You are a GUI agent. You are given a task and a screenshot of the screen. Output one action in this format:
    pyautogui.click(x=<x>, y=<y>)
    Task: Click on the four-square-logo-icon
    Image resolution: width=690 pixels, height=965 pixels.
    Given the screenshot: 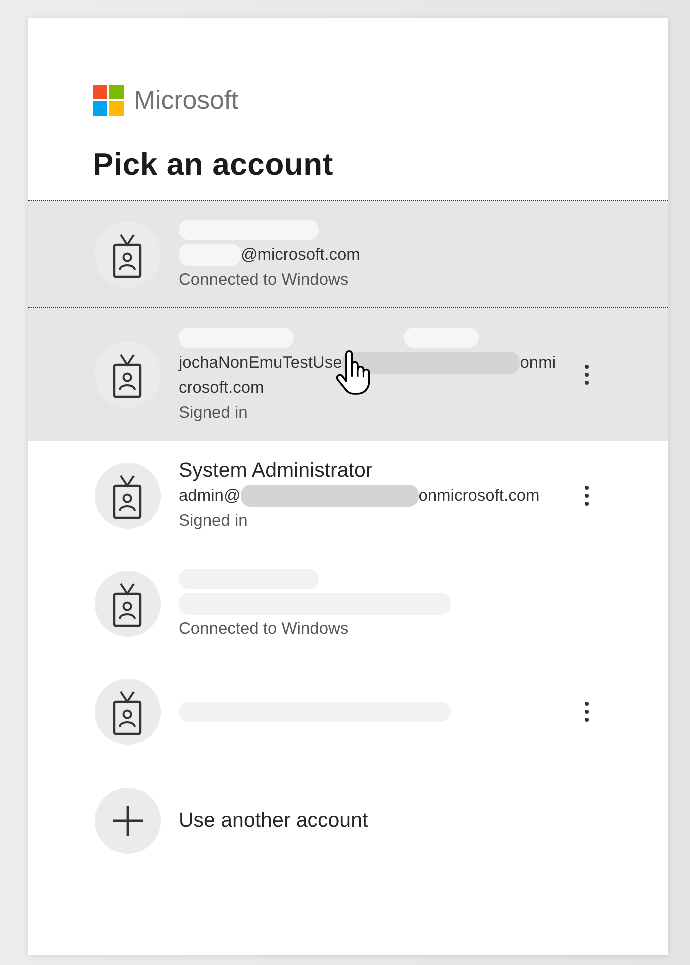 What is the action you would take?
    pyautogui.click(x=108, y=100)
    